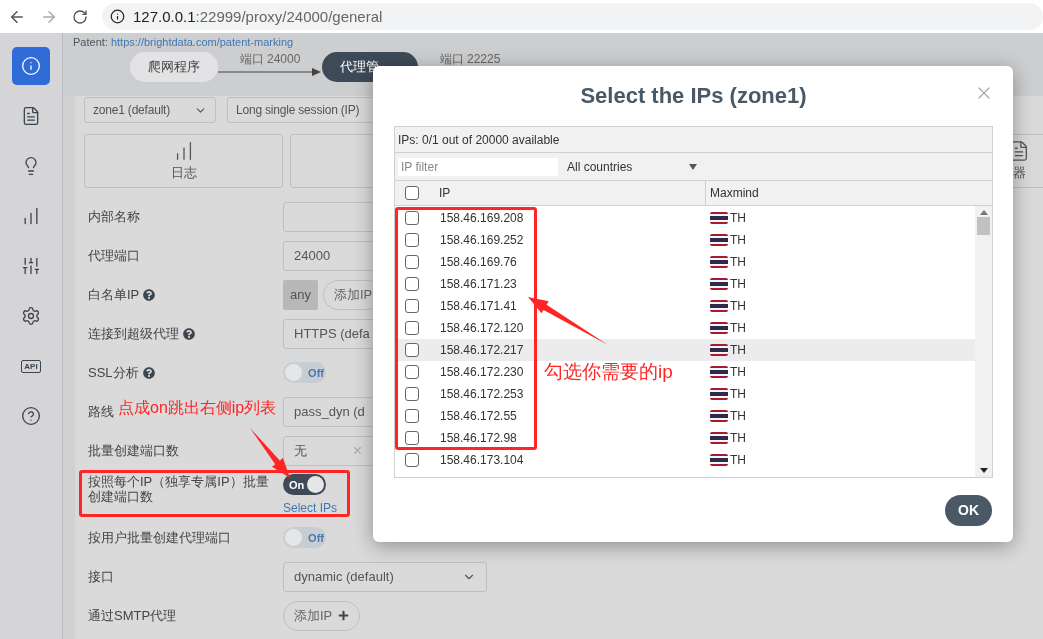 The image size is (1043, 639). Describe the element at coordinates (482, 460) in the screenshot. I see `ip-cell: 158.46.173.104` at that location.